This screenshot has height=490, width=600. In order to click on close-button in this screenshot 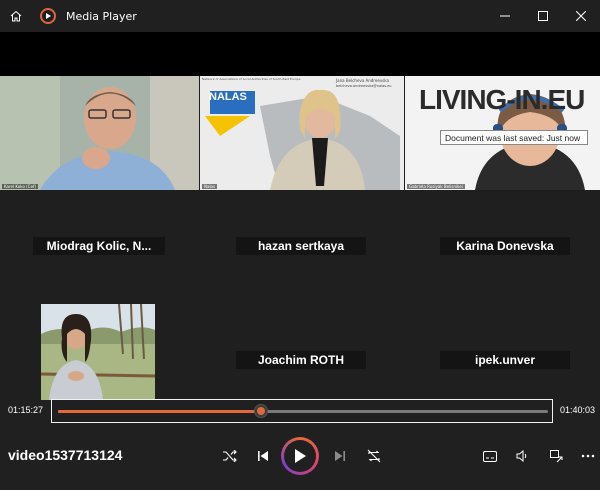, I will do `click(581, 16)`.